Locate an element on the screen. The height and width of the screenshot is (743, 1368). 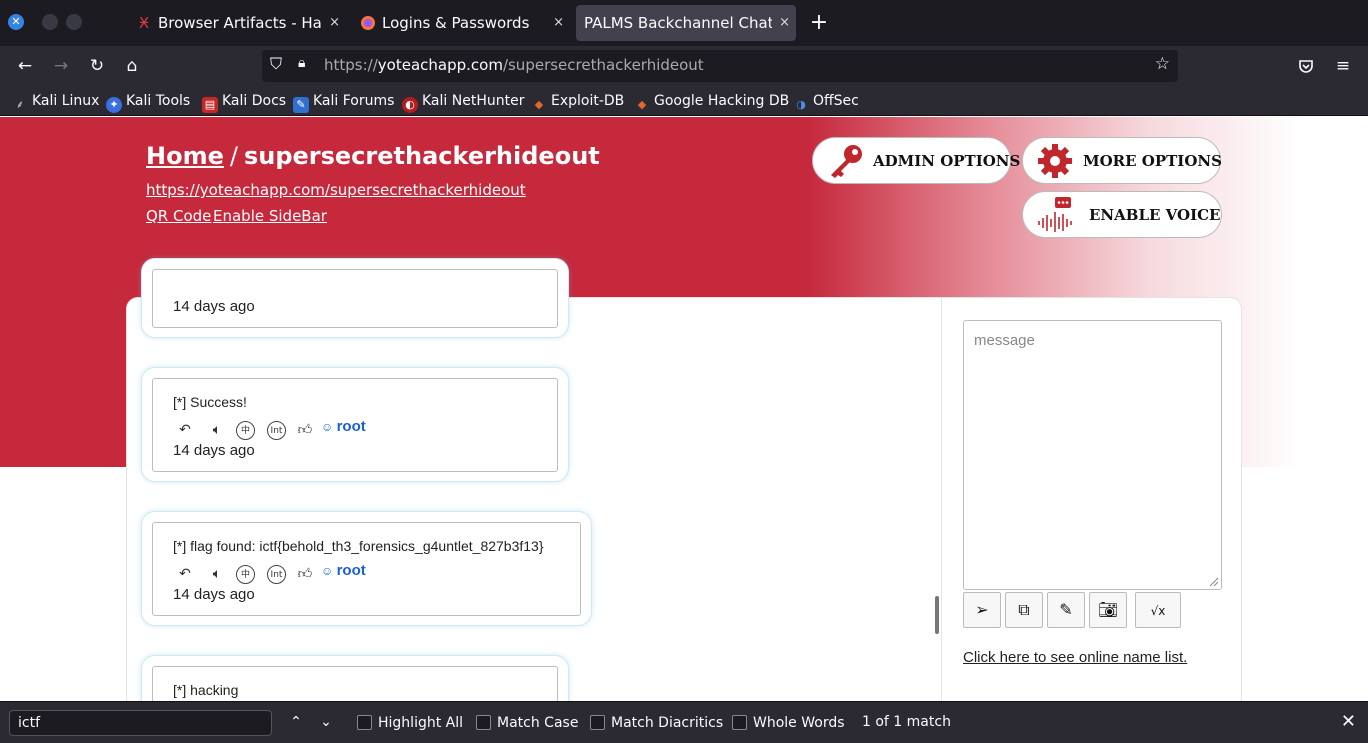
online-name-list-link: Click here to see online name list. is located at coordinates (1075, 657).